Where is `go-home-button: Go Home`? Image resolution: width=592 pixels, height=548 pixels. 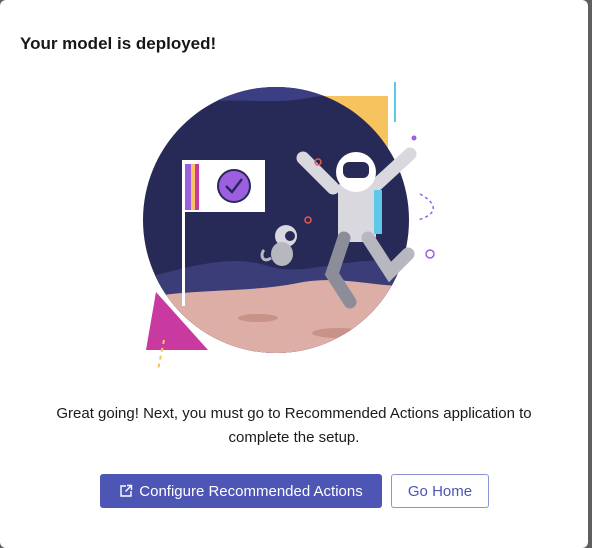
go-home-button: Go Home is located at coordinates (440, 491).